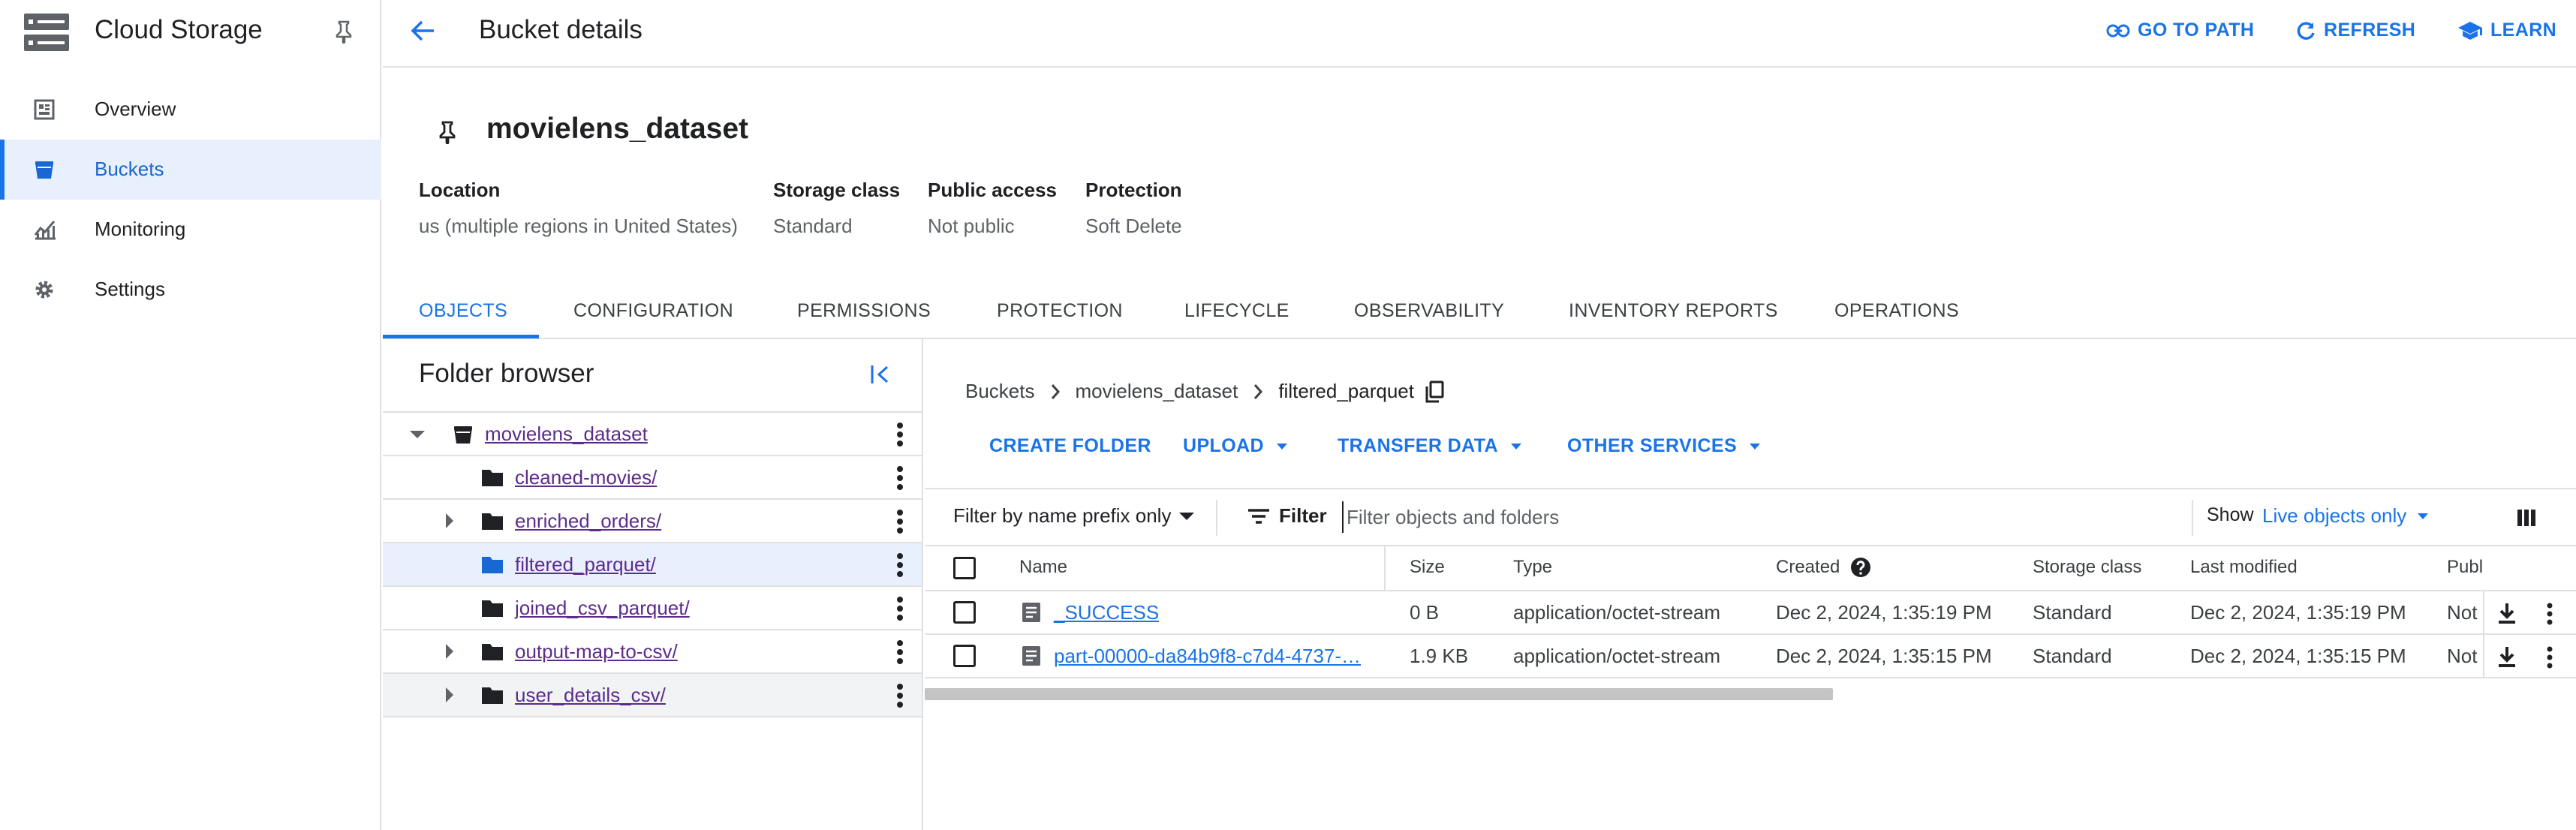  What do you see at coordinates (190, 170) in the screenshot?
I see `nav-item-buckets: Buckets` at bounding box center [190, 170].